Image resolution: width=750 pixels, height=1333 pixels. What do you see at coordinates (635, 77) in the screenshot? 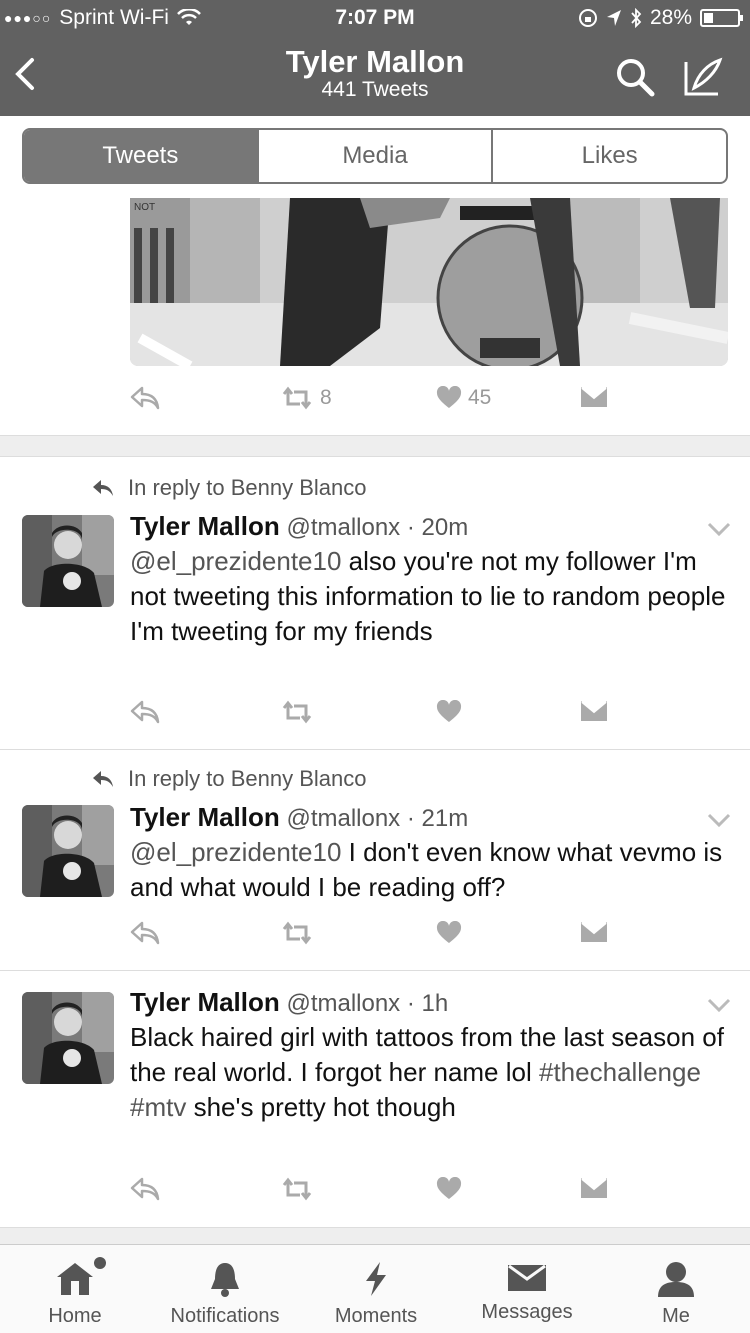
I see `search-icon` at bounding box center [635, 77].